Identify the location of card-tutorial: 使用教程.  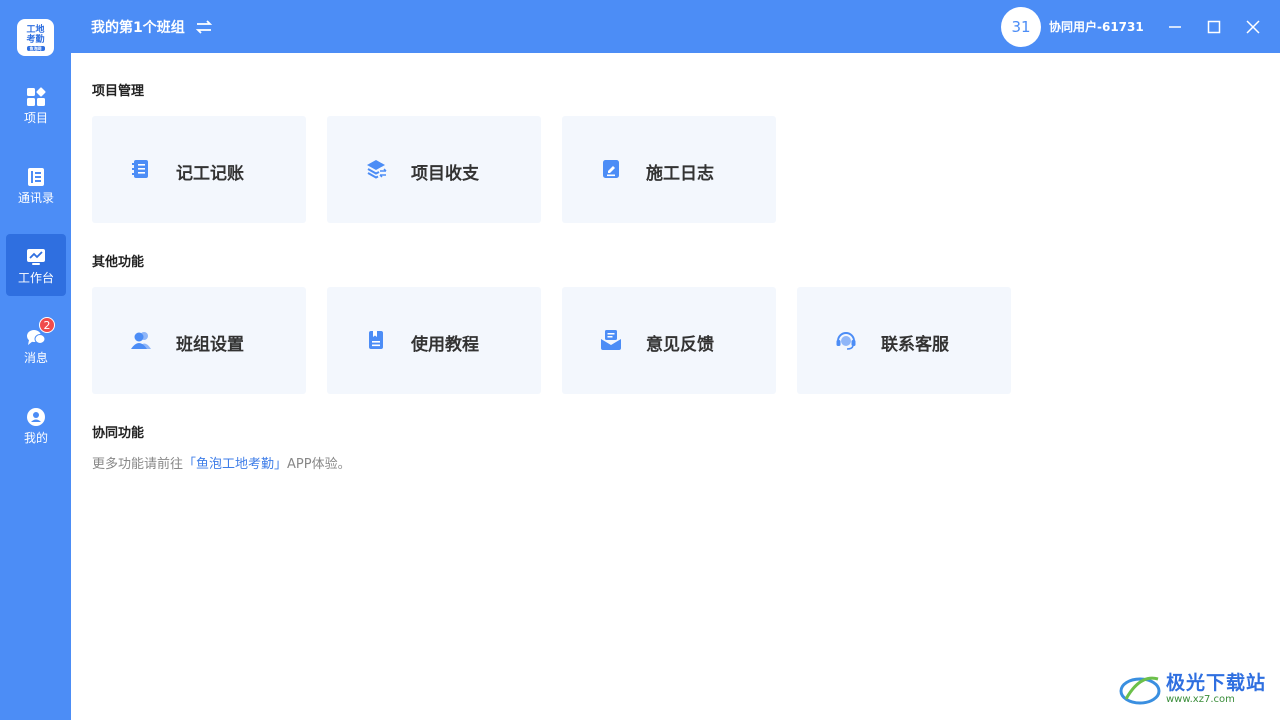
(434, 340).